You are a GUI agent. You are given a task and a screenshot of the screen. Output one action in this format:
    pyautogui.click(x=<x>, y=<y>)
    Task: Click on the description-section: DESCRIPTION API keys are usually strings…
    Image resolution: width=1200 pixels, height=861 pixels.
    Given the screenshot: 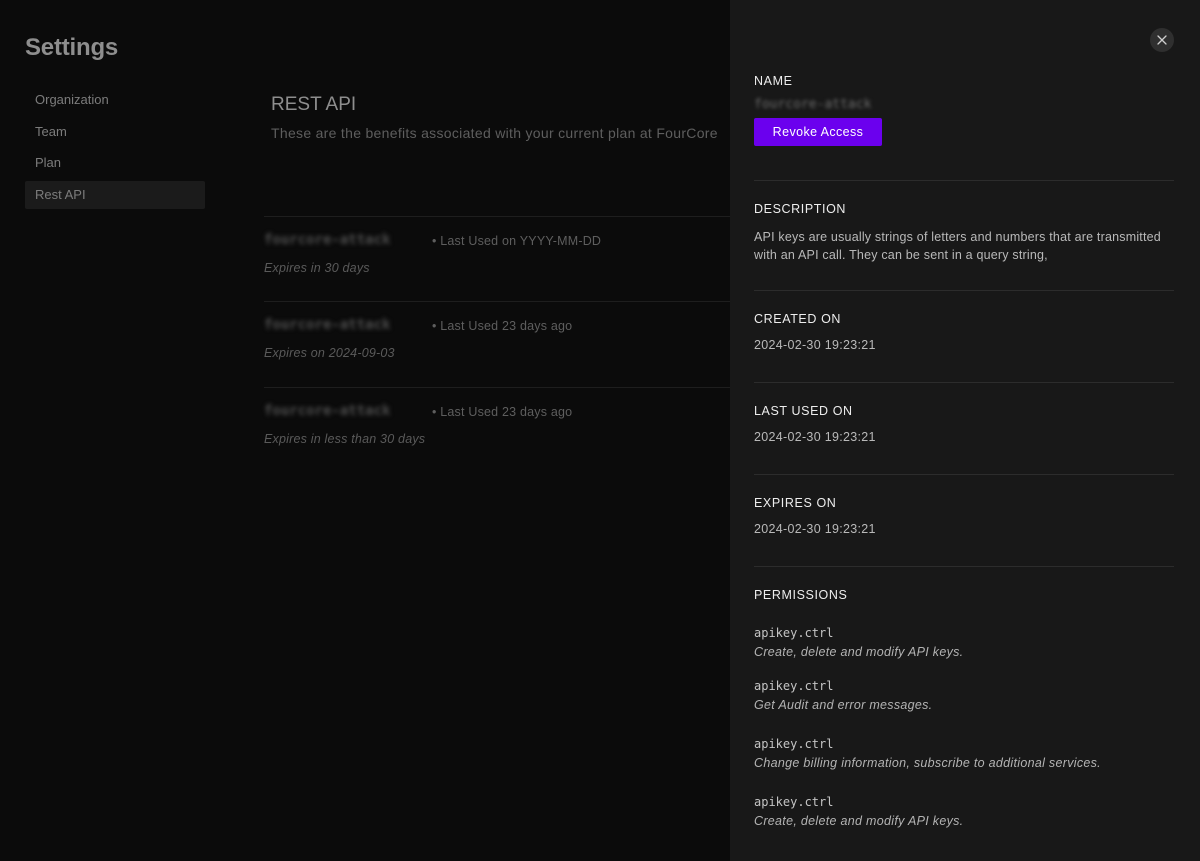 What is the action you would take?
    pyautogui.click(x=964, y=233)
    